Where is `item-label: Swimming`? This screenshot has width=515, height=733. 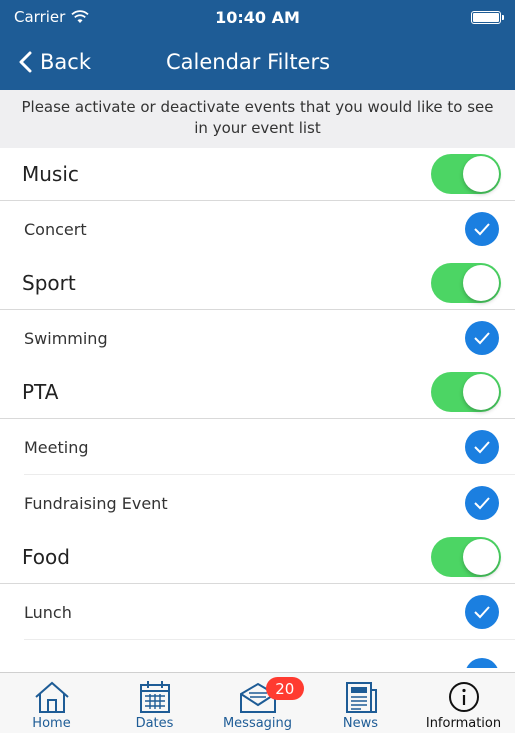 item-label: Swimming is located at coordinates (66, 338).